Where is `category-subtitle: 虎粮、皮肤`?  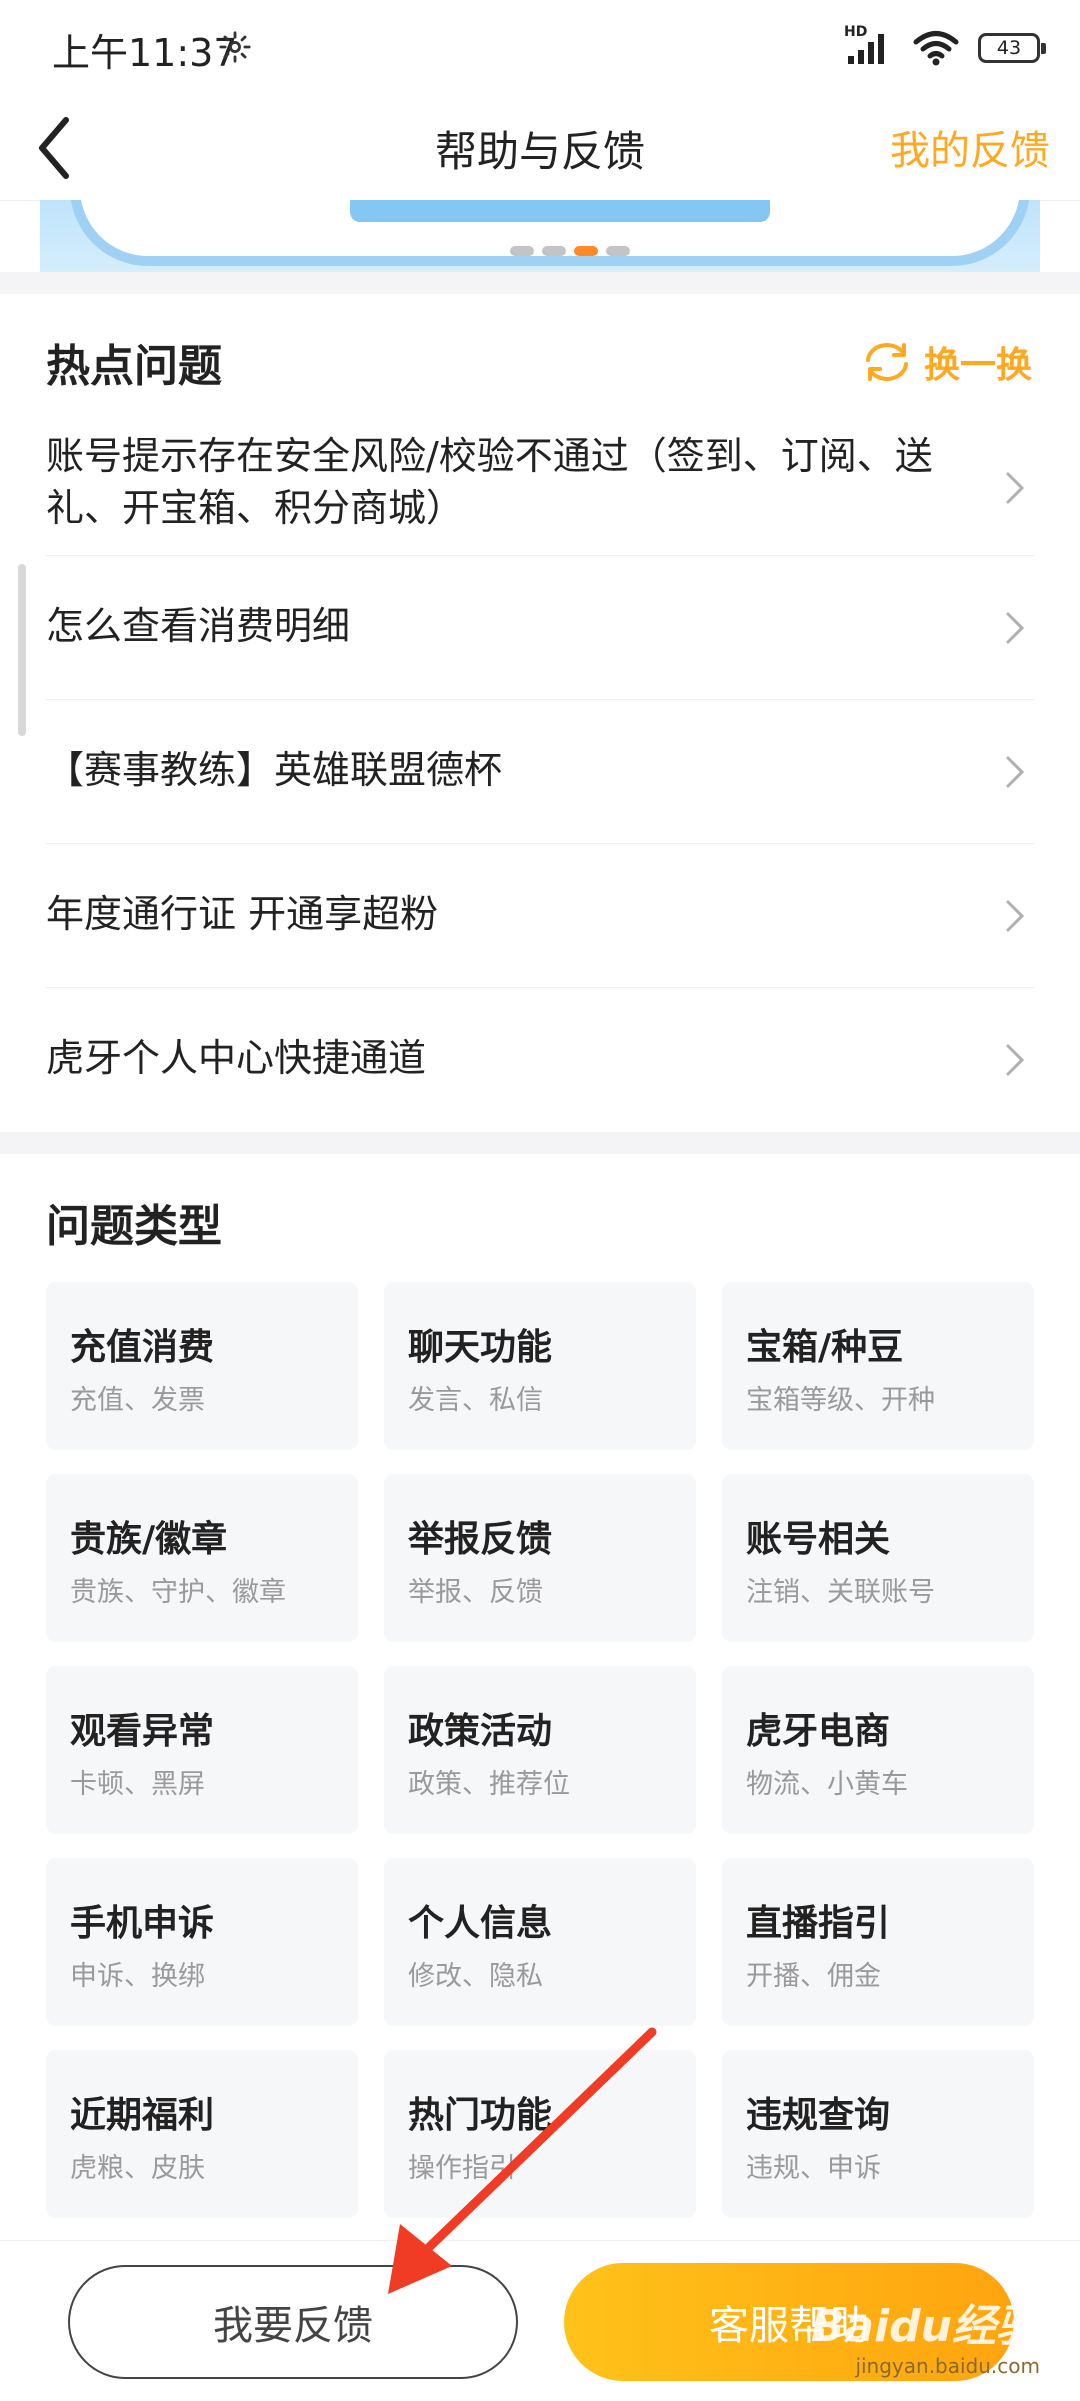 category-subtitle: 虎粮、皮肤 is located at coordinates (137, 2168).